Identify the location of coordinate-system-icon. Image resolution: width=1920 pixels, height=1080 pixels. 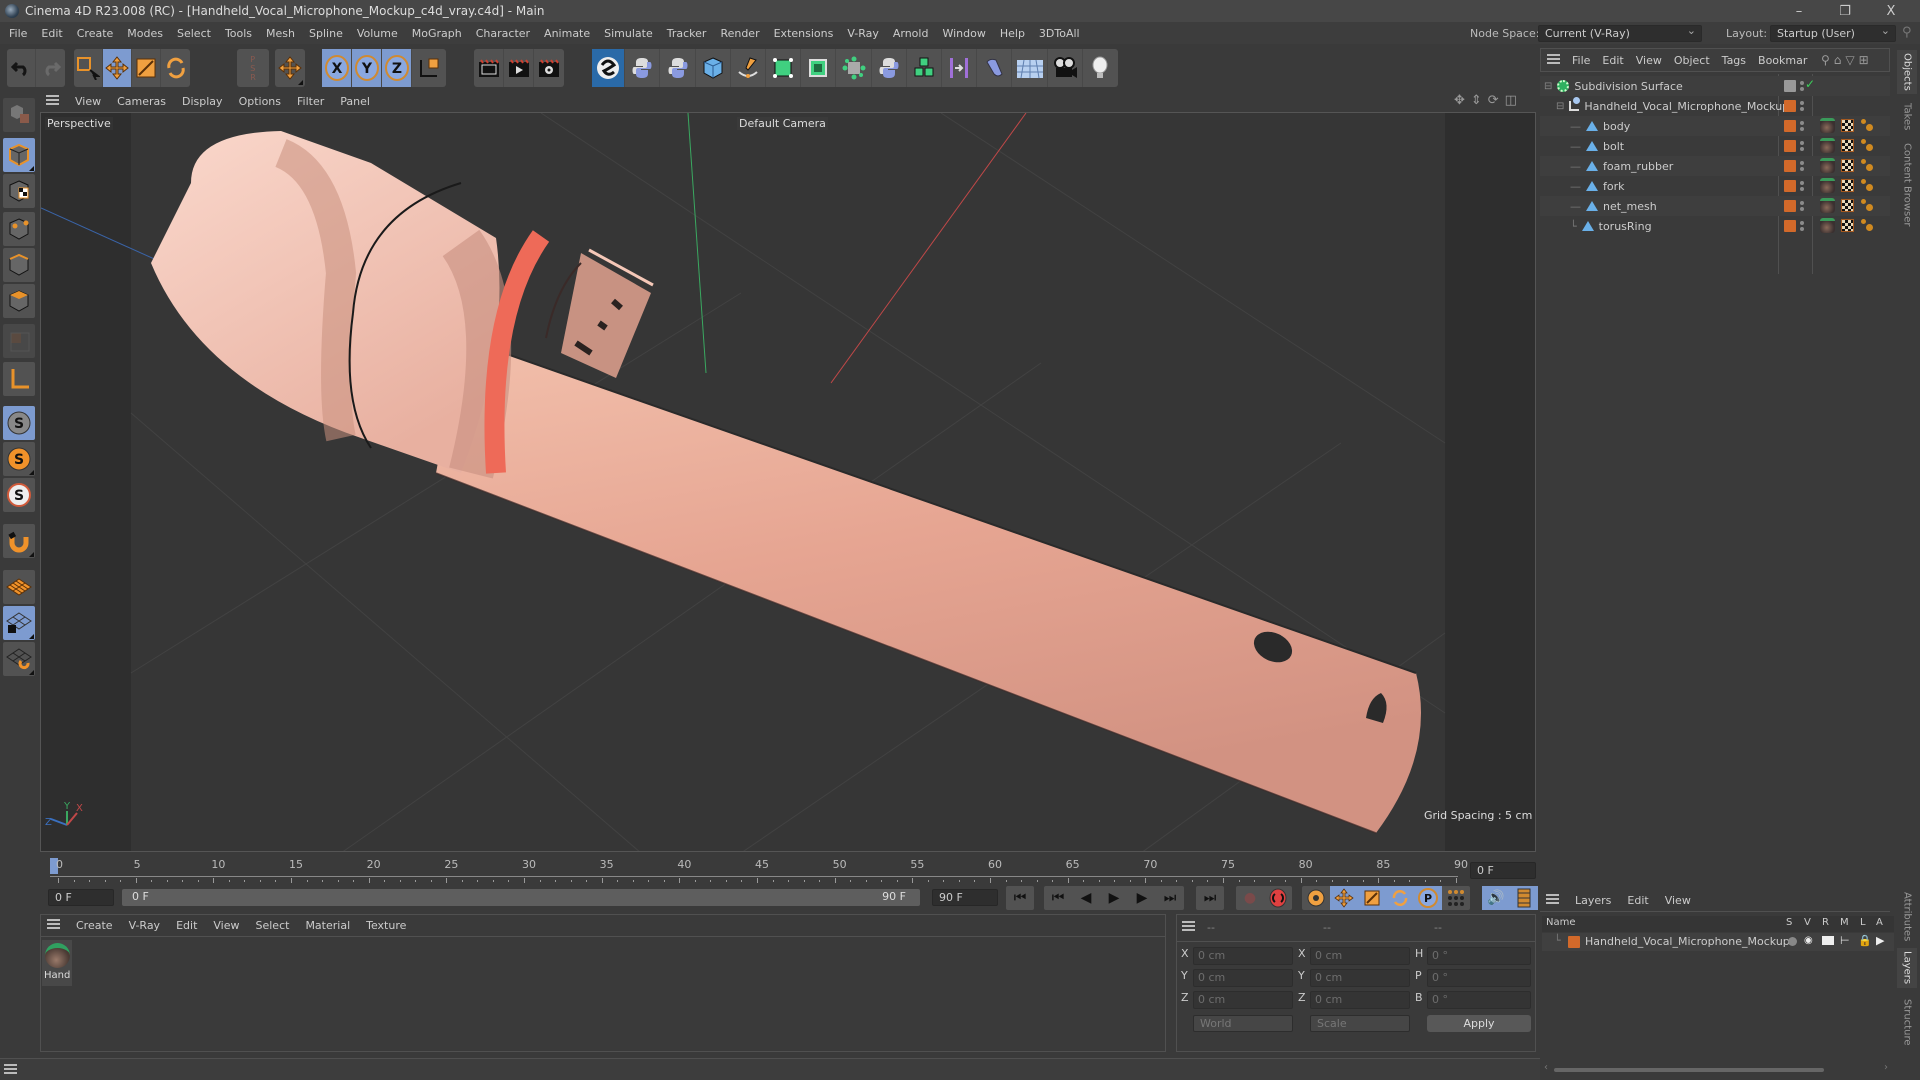
(429, 68).